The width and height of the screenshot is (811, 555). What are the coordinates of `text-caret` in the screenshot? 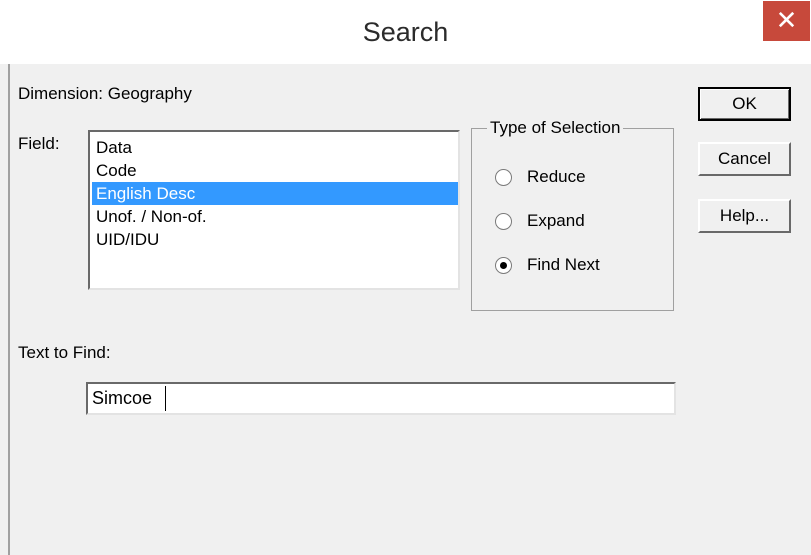 It's located at (165, 398).